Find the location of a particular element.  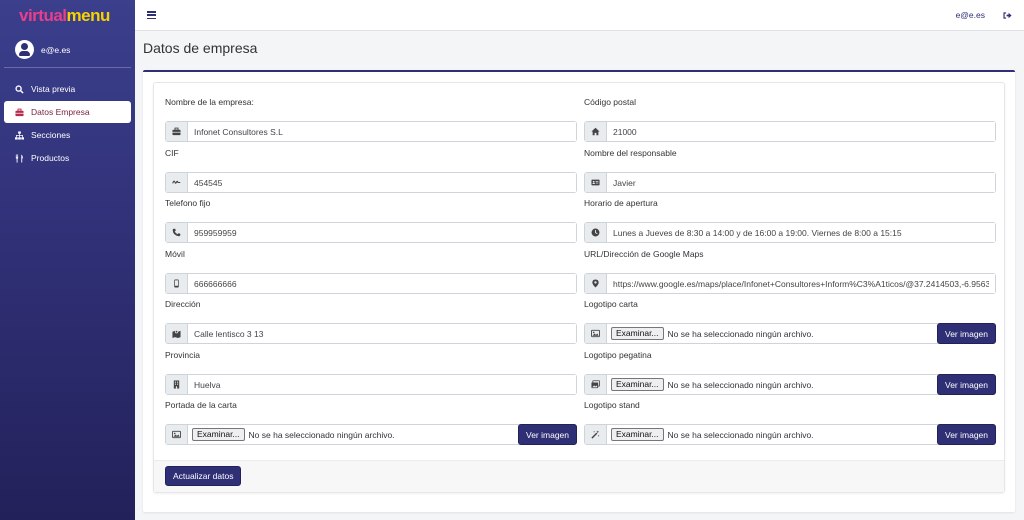

sidebar-item-label: Secciones is located at coordinates (51, 135).